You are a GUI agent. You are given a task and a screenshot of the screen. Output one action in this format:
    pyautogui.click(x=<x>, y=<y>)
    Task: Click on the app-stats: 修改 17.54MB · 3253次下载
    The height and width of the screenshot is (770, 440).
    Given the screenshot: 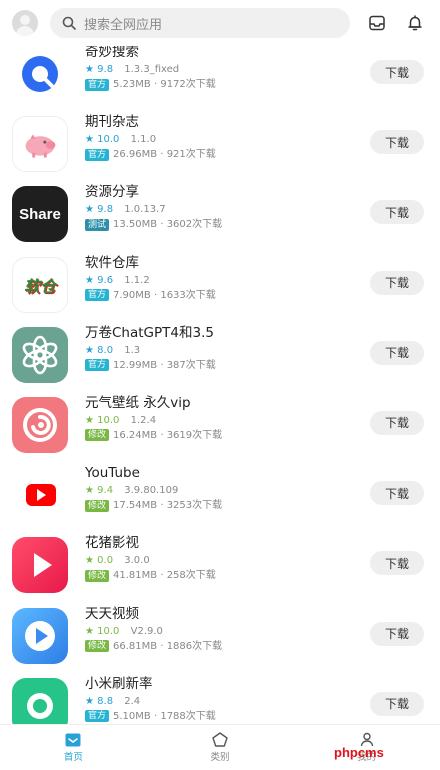 What is the action you would take?
    pyautogui.click(x=153, y=505)
    